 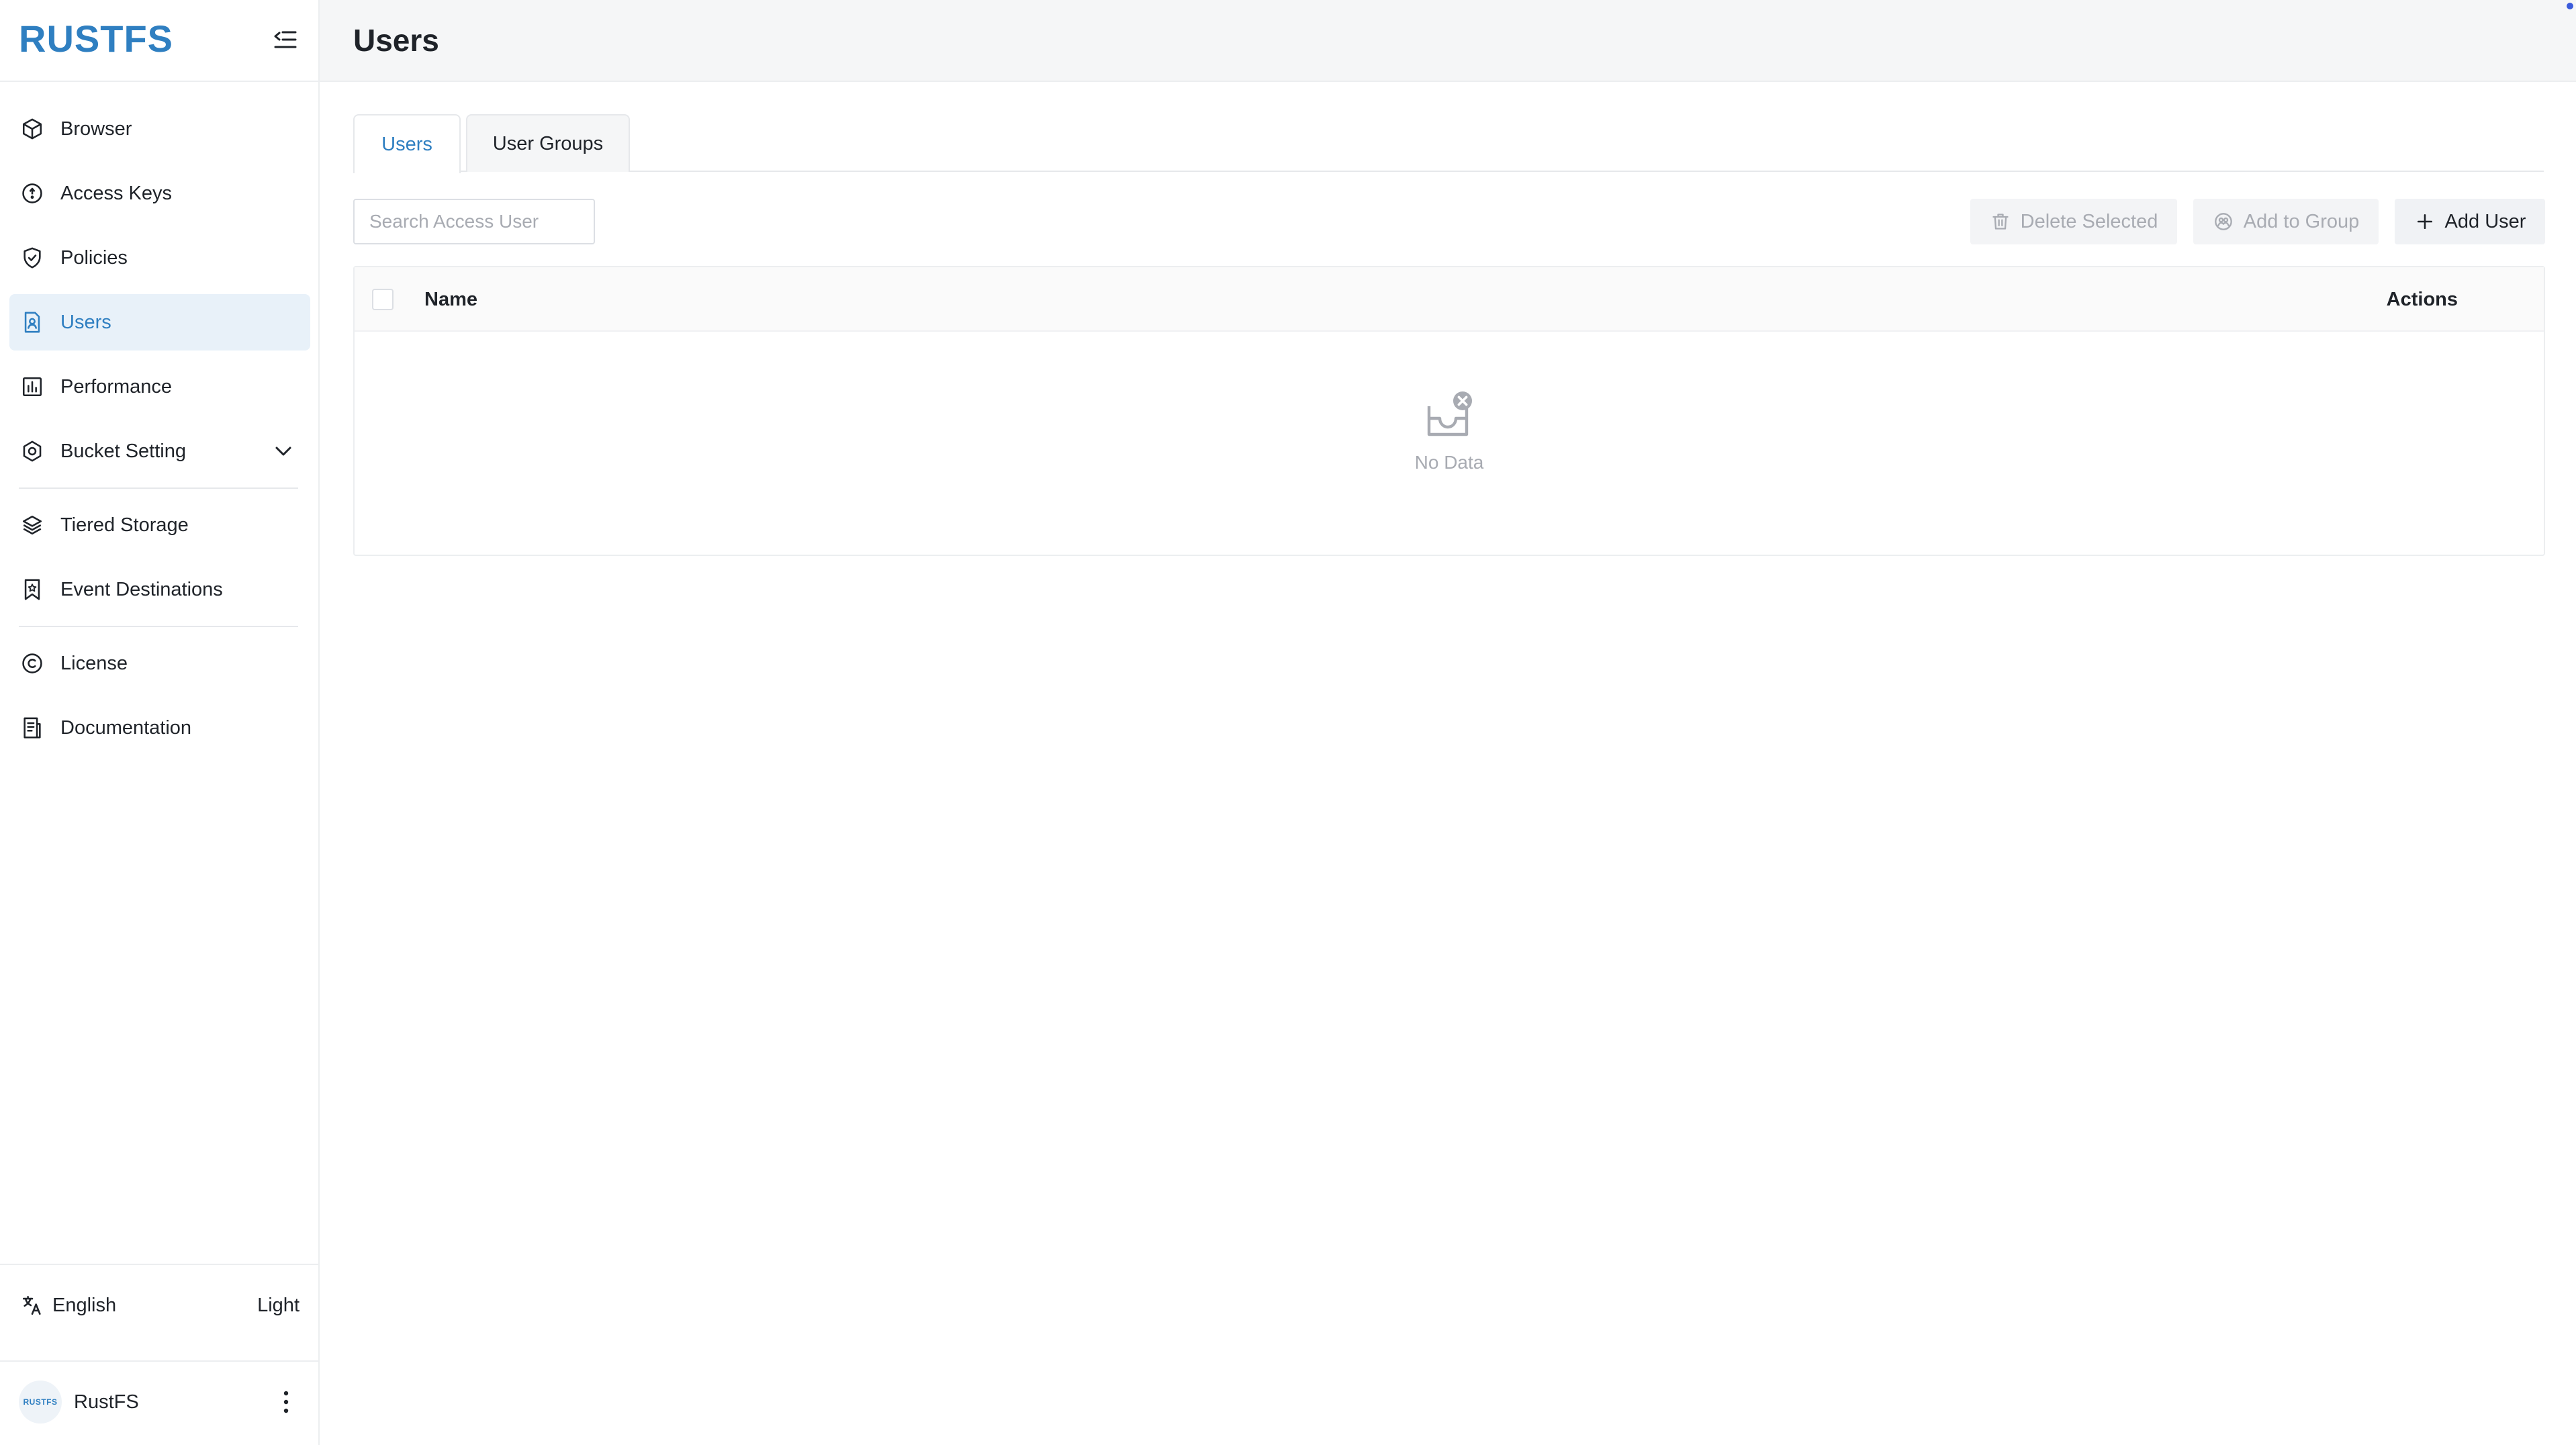 I want to click on user-file-icon, so click(x=32, y=322).